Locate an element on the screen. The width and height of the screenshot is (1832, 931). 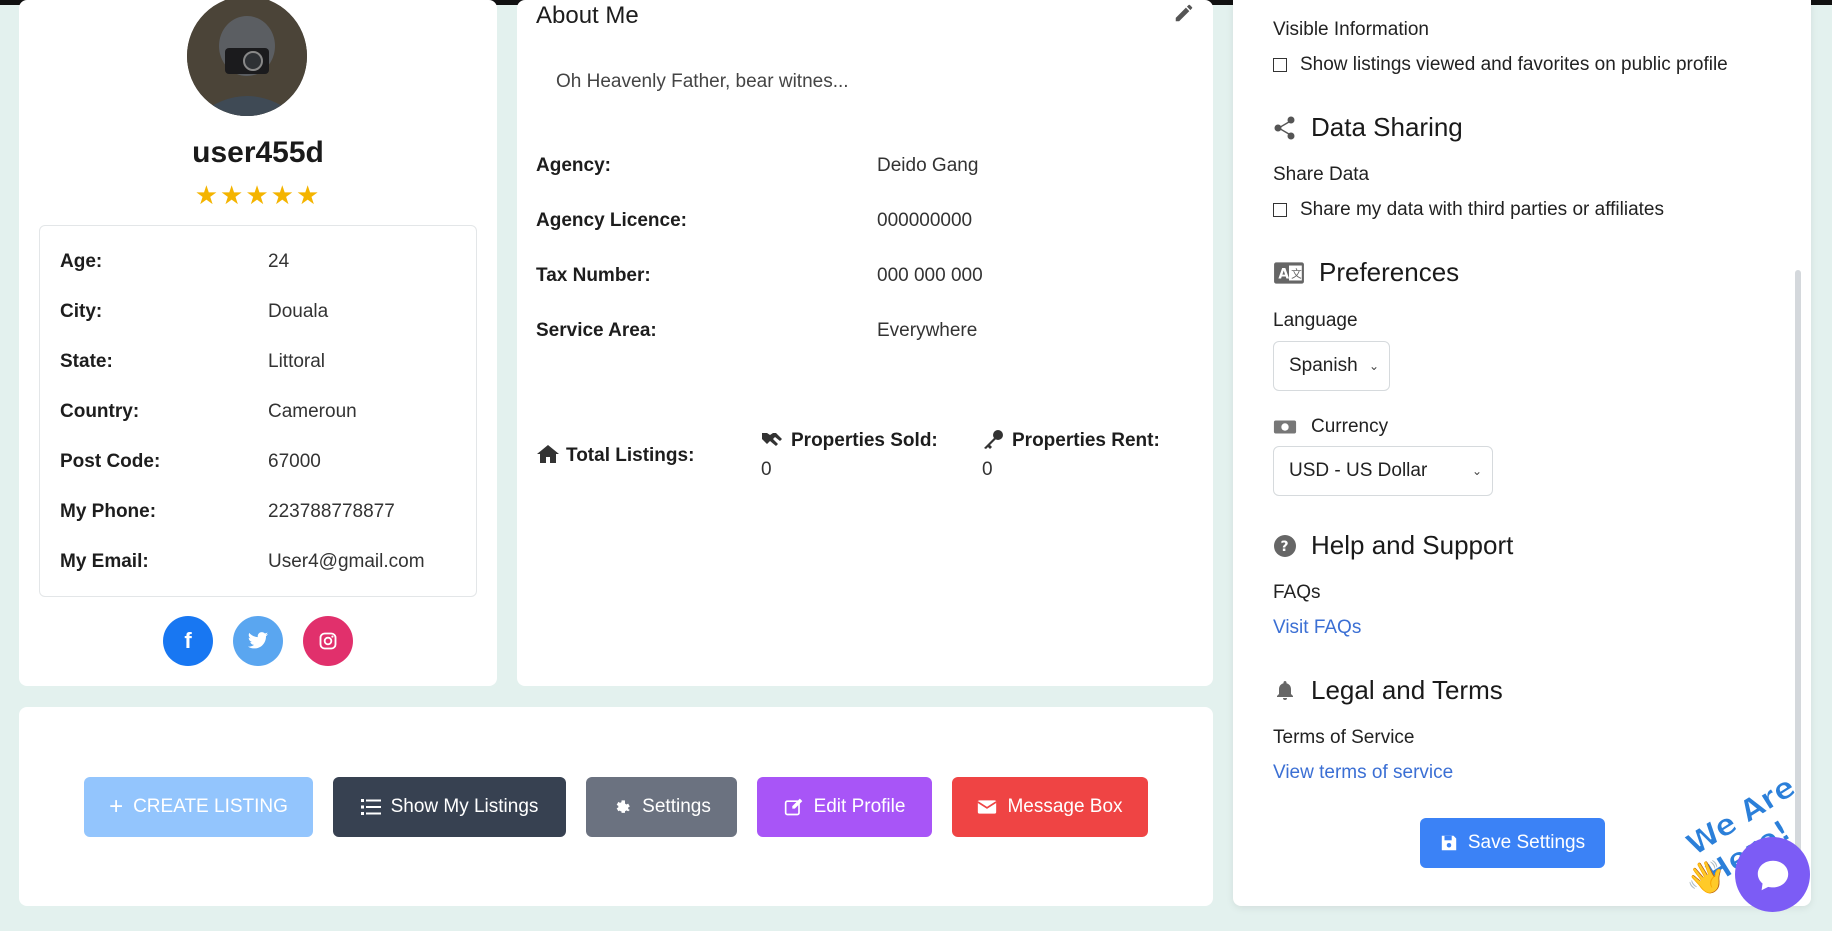
message-box-button: Message Box is located at coordinates (1050, 807).